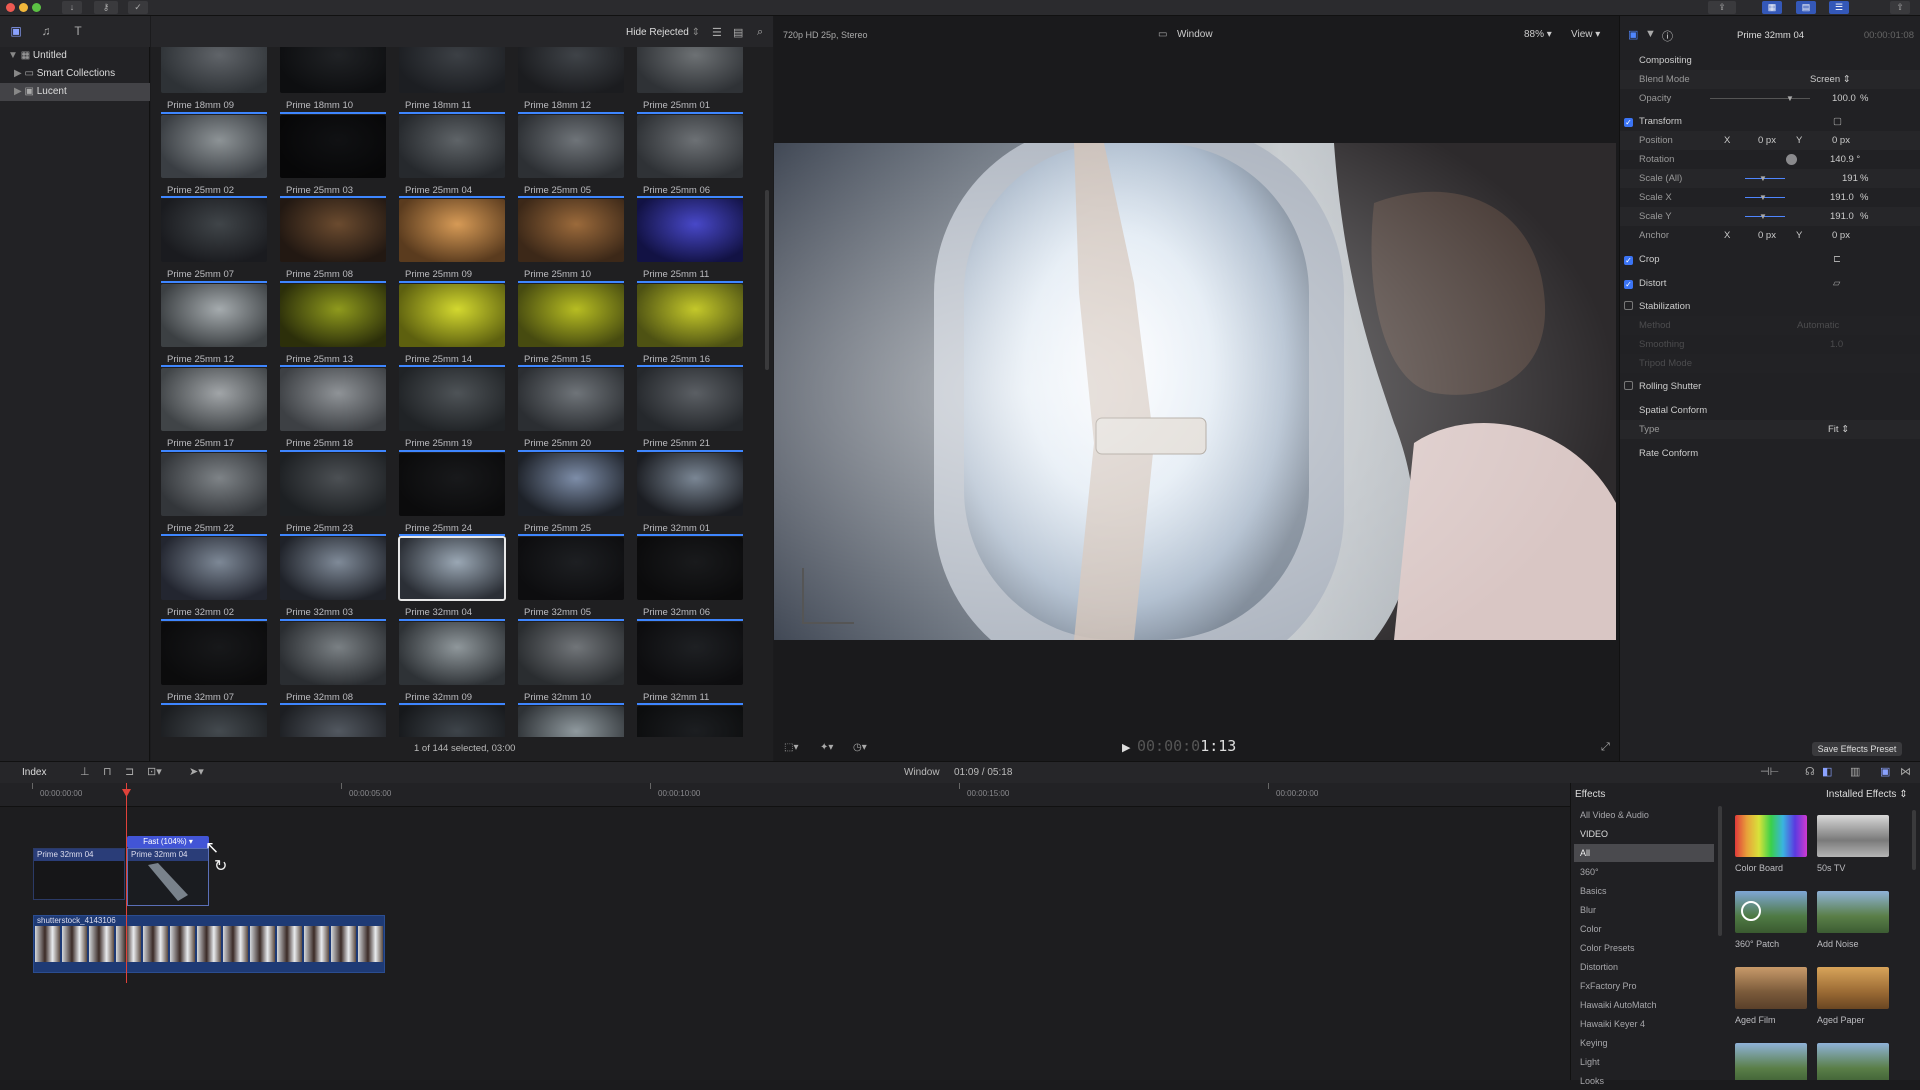 This screenshot has height=1090, width=1920. Describe the element at coordinates (1841, 235) in the screenshot. I see `anchor-y-field: 0 px` at that location.